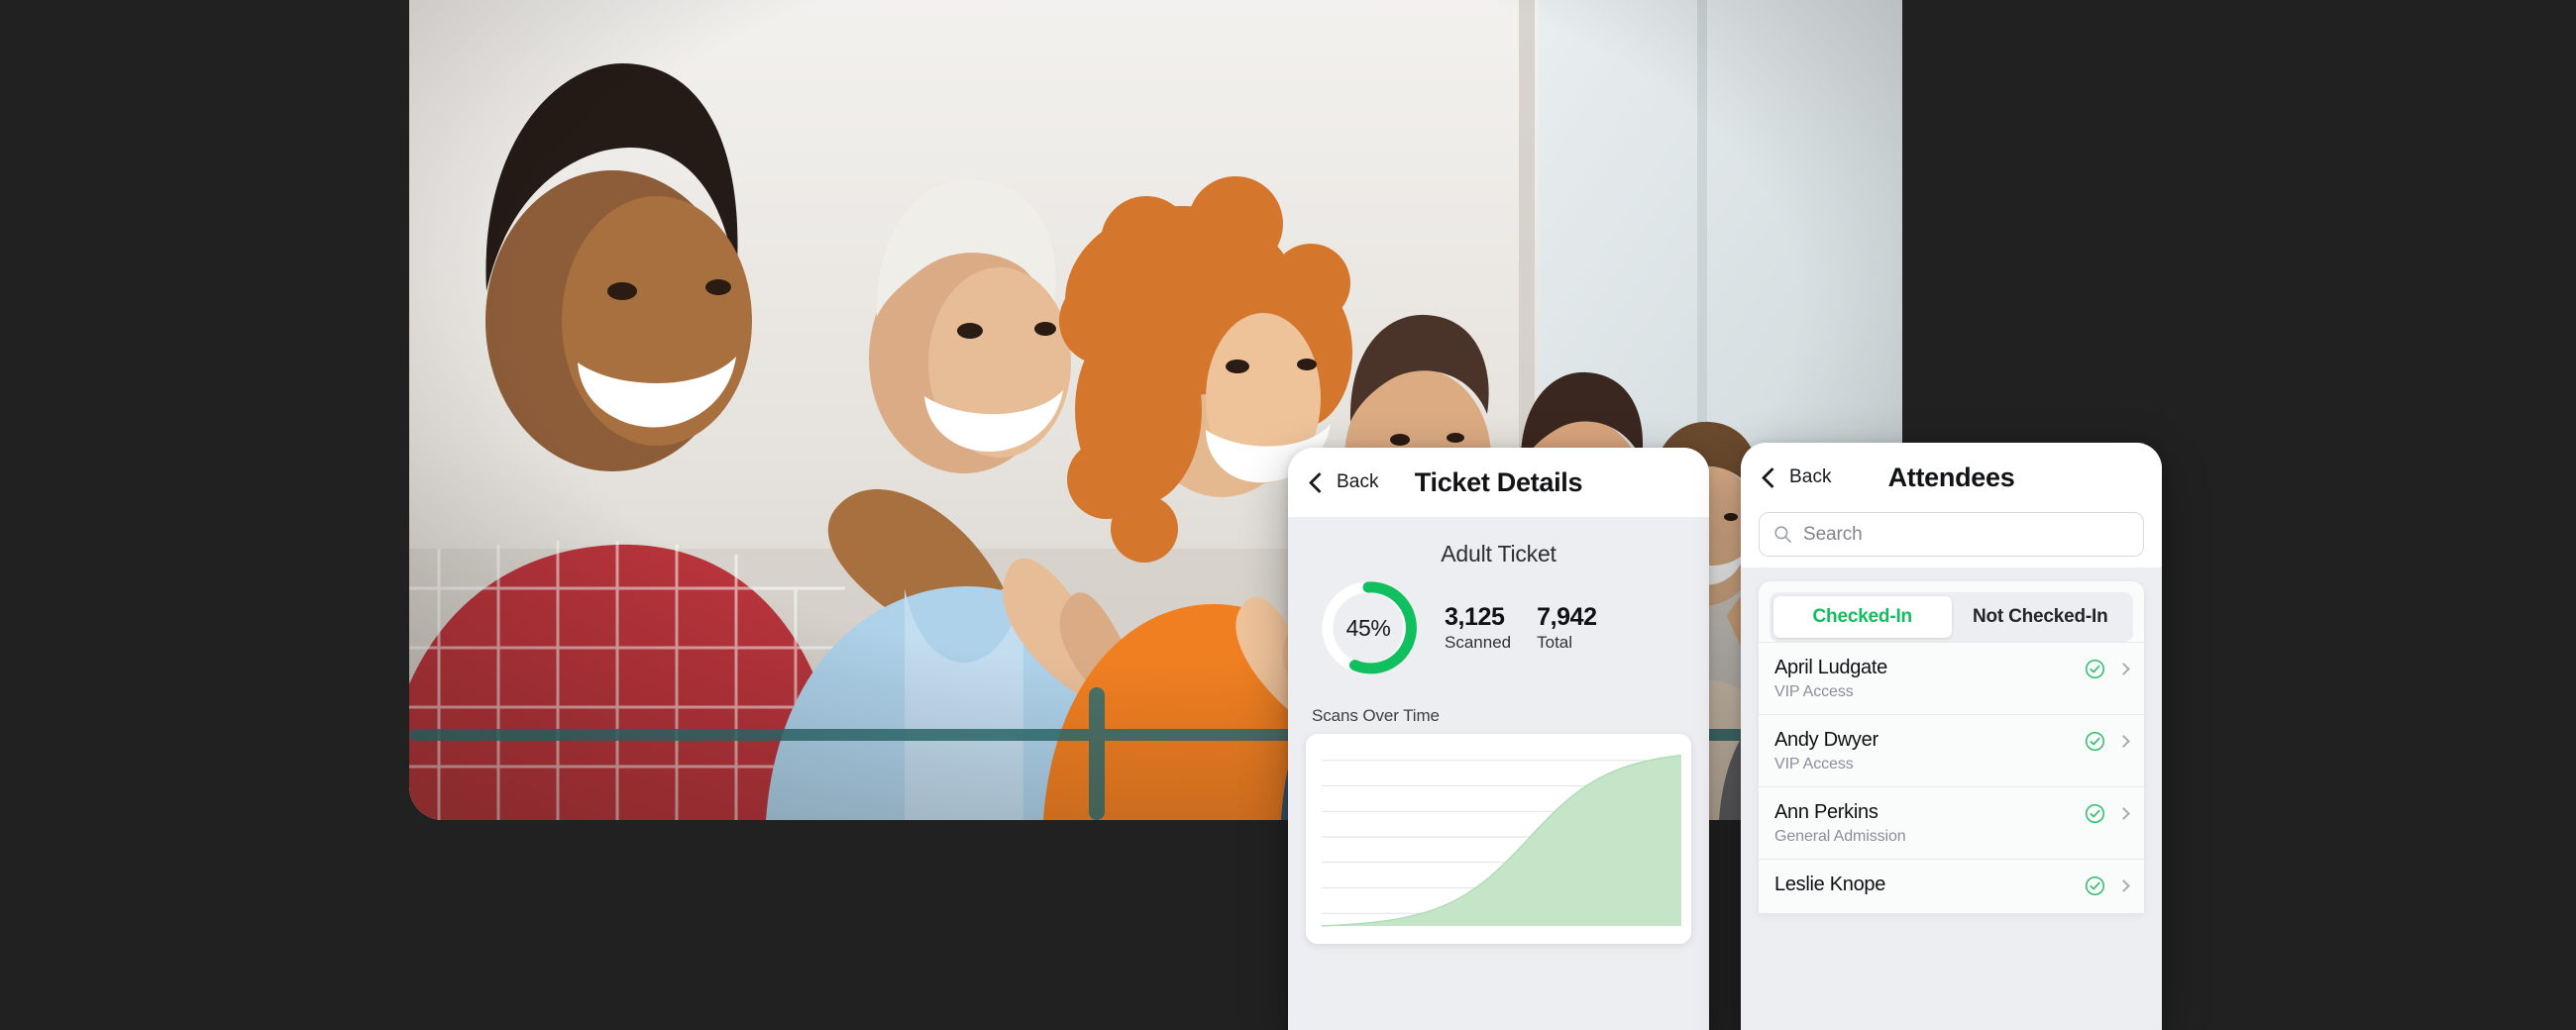  What do you see at coordinates (1930, 751) in the screenshot?
I see `attendee-texts: Andy Dwyer VIP Access` at bounding box center [1930, 751].